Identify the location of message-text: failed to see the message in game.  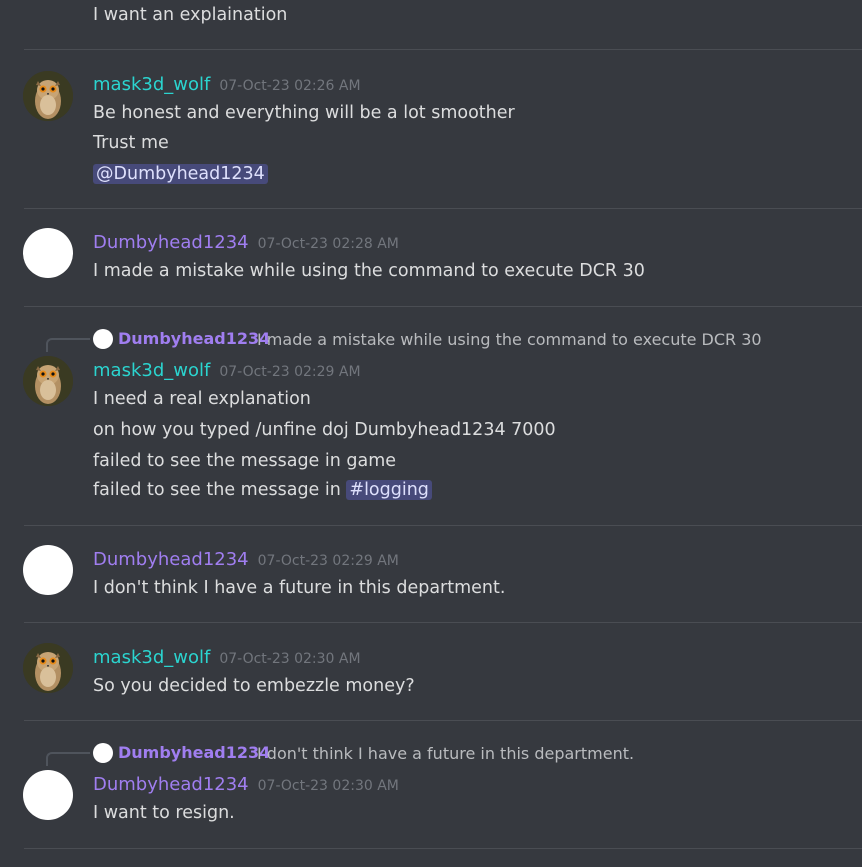
(245, 461).